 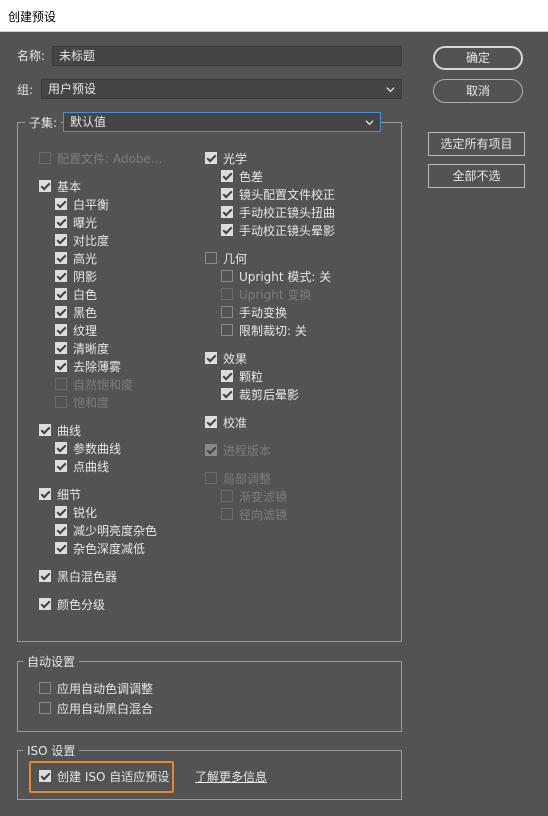 What do you see at coordinates (76, 312) in the screenshot?
I see `checkbox-blacks: 黑色` at bounding box center [76, 312].